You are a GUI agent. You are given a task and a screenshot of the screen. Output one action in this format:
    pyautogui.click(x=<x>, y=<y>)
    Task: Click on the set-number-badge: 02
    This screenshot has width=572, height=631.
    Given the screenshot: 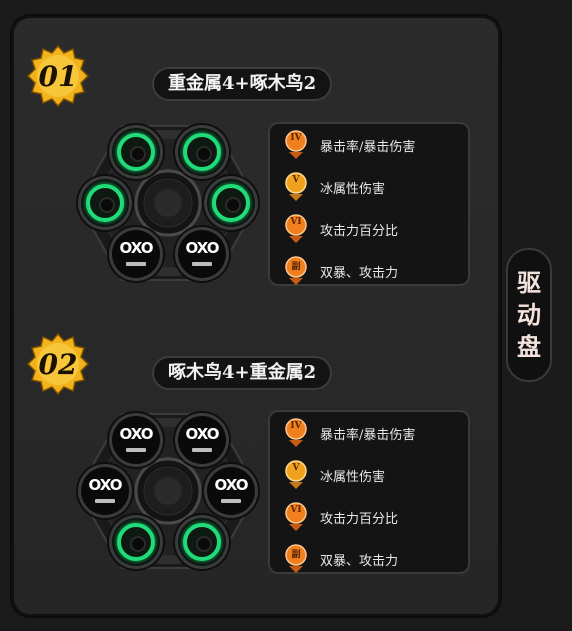 What is the action you would take?
    pyautogui.click(x=58, y=364)
    